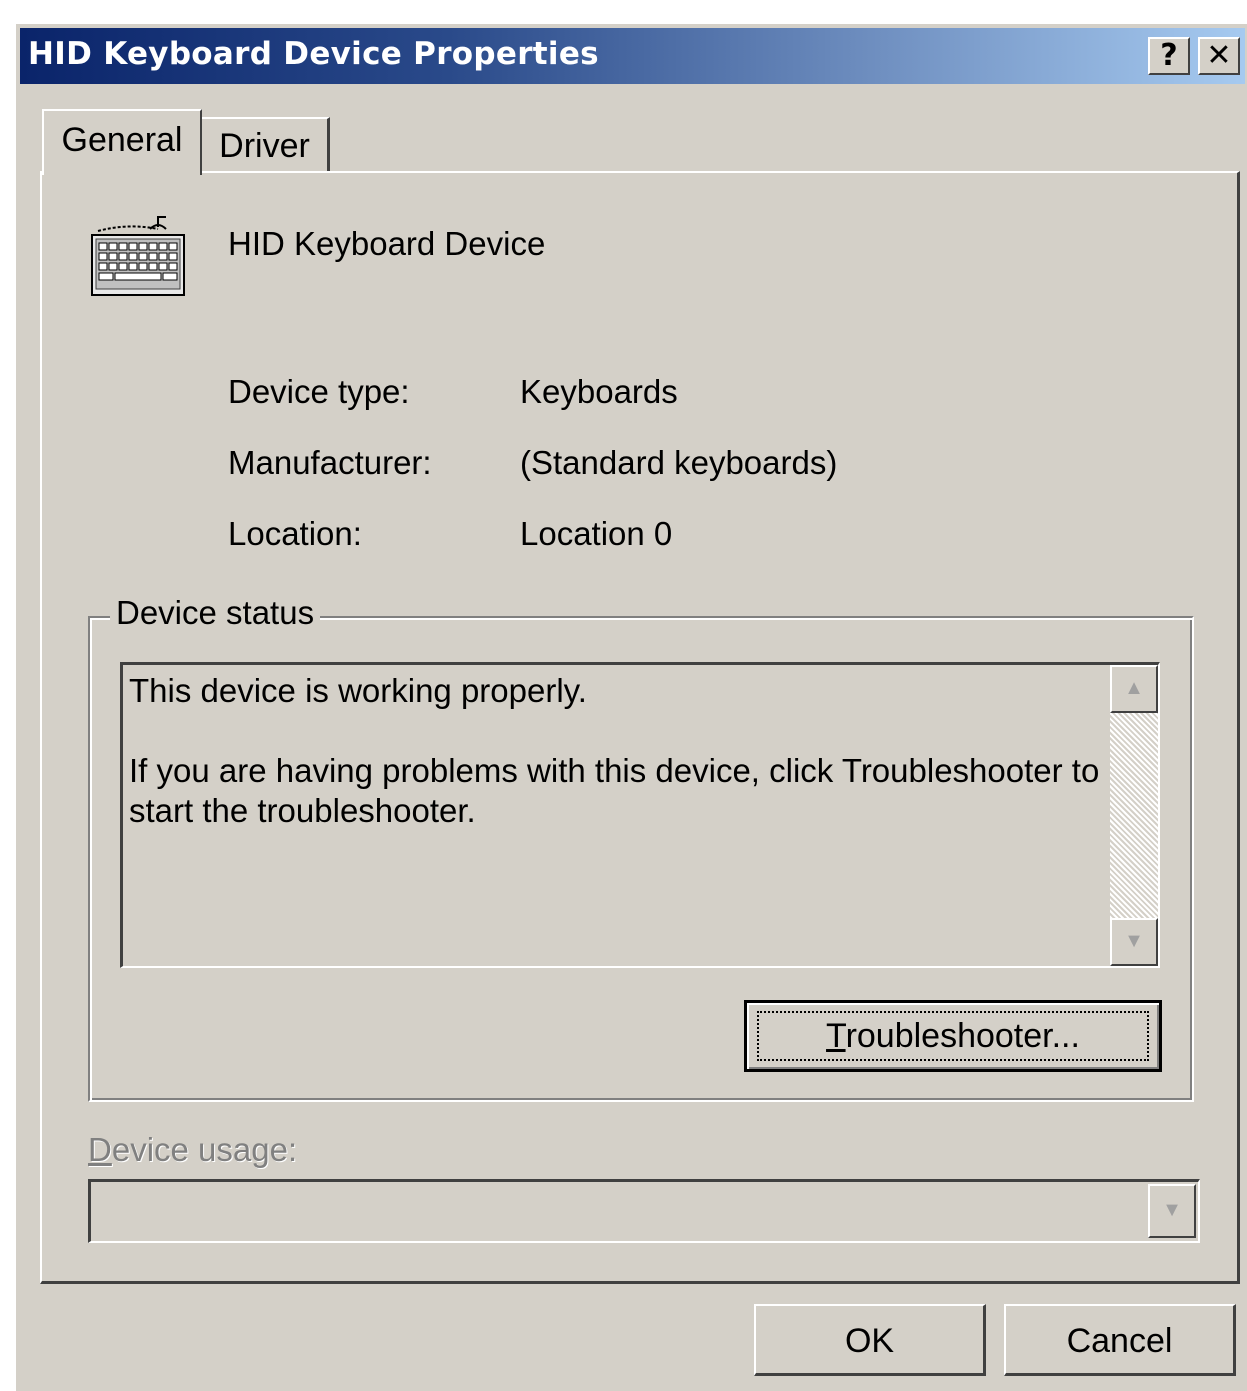 Image resolution: width=1247 pixels, height=1391 pixels. What do you see at coordinates (836, 1036) in the screenshot?
I see `troubleshooter-mnemonic: T` at bounding box center [836, 1036].